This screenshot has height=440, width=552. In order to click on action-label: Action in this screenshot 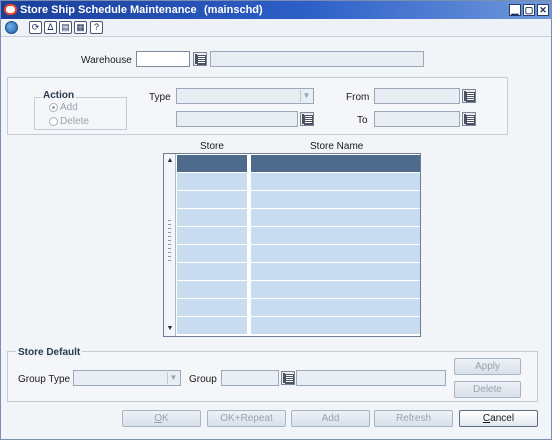, I will do `click(59, 95)`.